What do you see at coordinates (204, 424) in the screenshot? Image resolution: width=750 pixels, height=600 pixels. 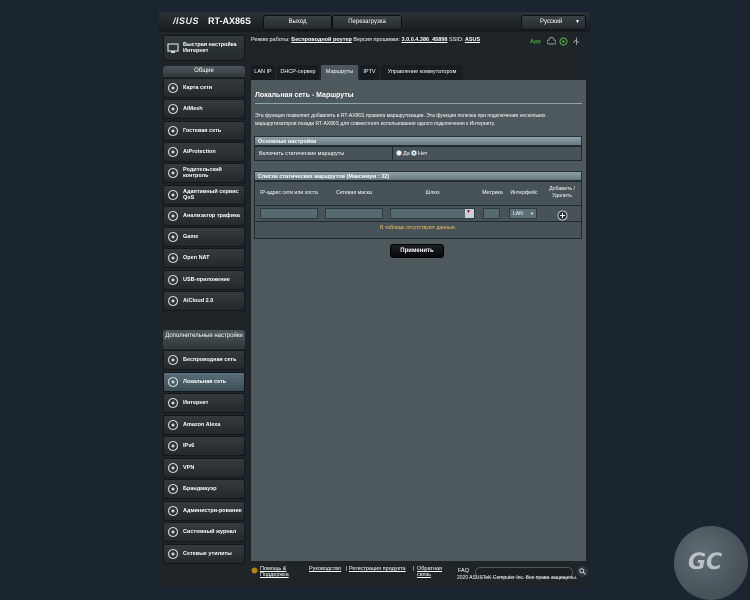 I see `sidebar-item-alexa: Amazon Alexa` at bounding box center [204, 424].